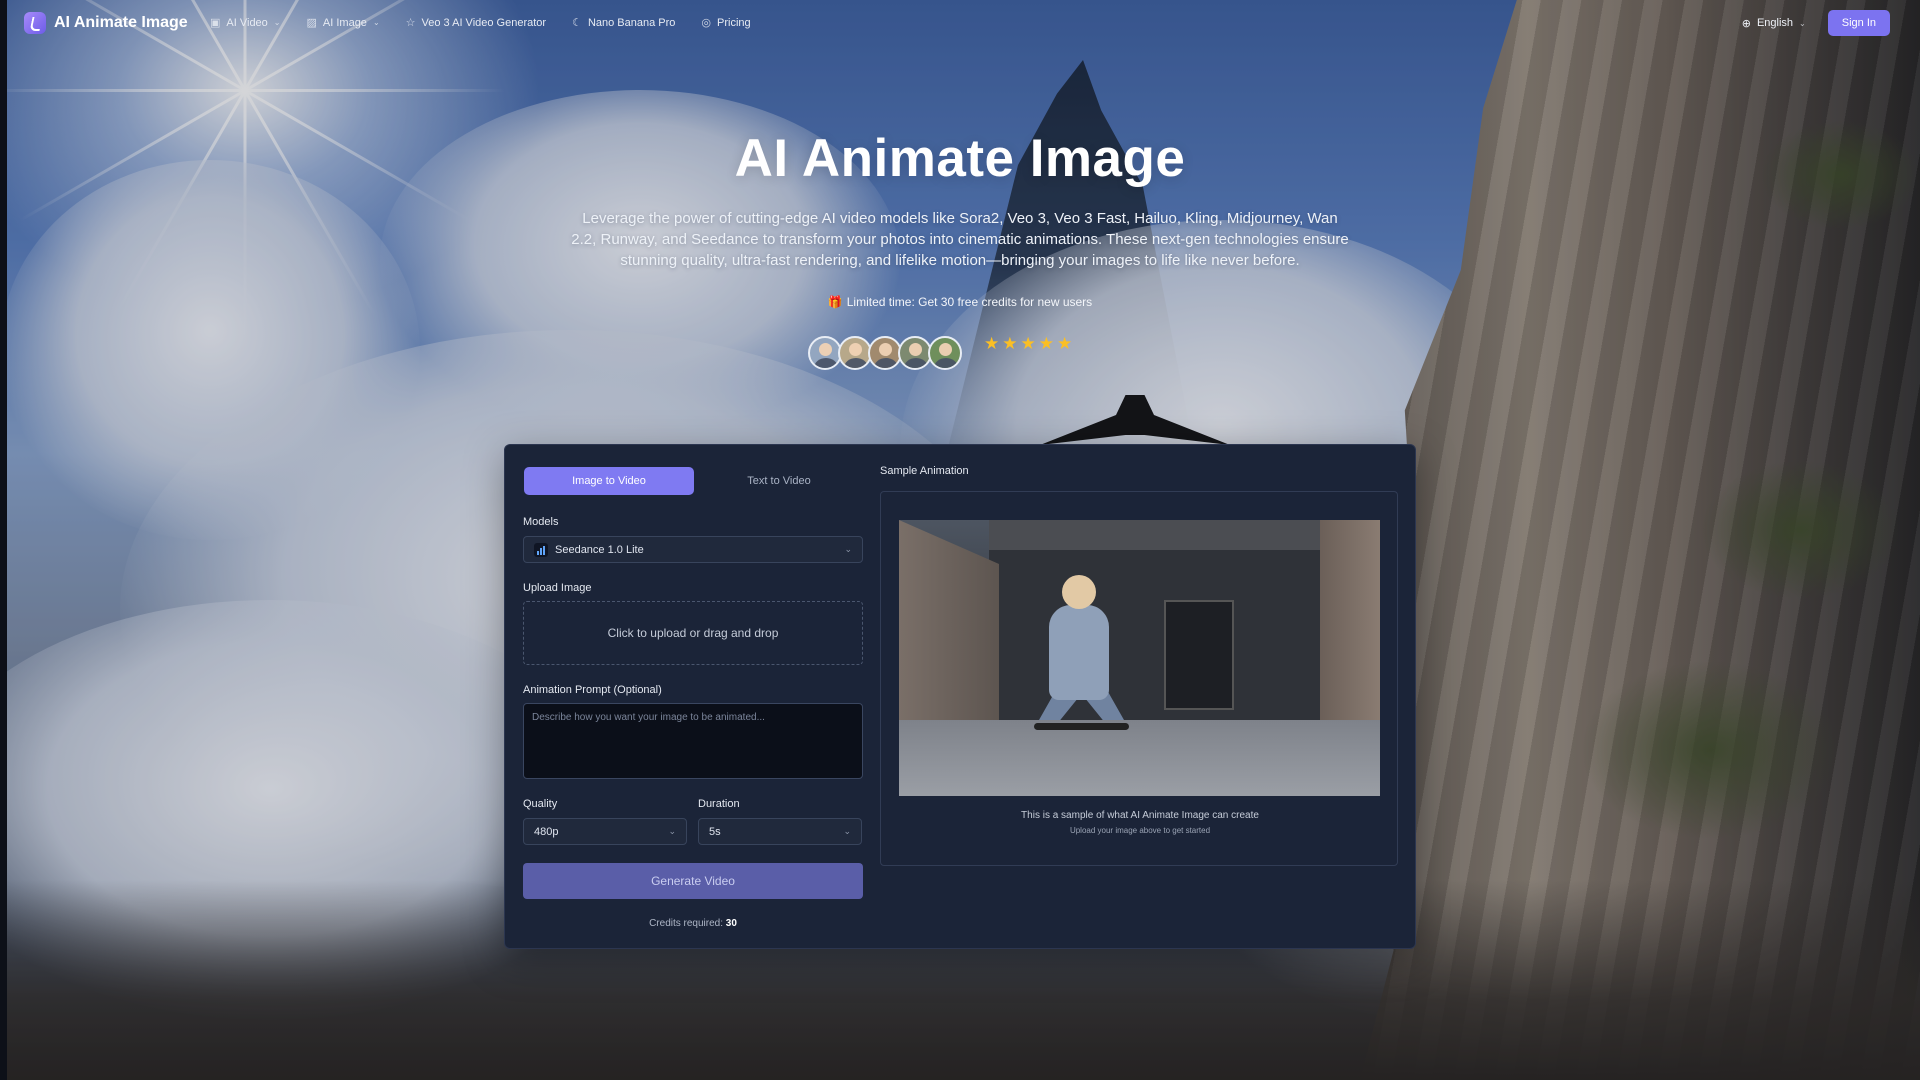 This screenshot has width=1920, height=1080. What do you see at coordinates (693, 881) in the screenshot?
I see `generate-video-button: Generate Video` at bounding box center [693, 881].